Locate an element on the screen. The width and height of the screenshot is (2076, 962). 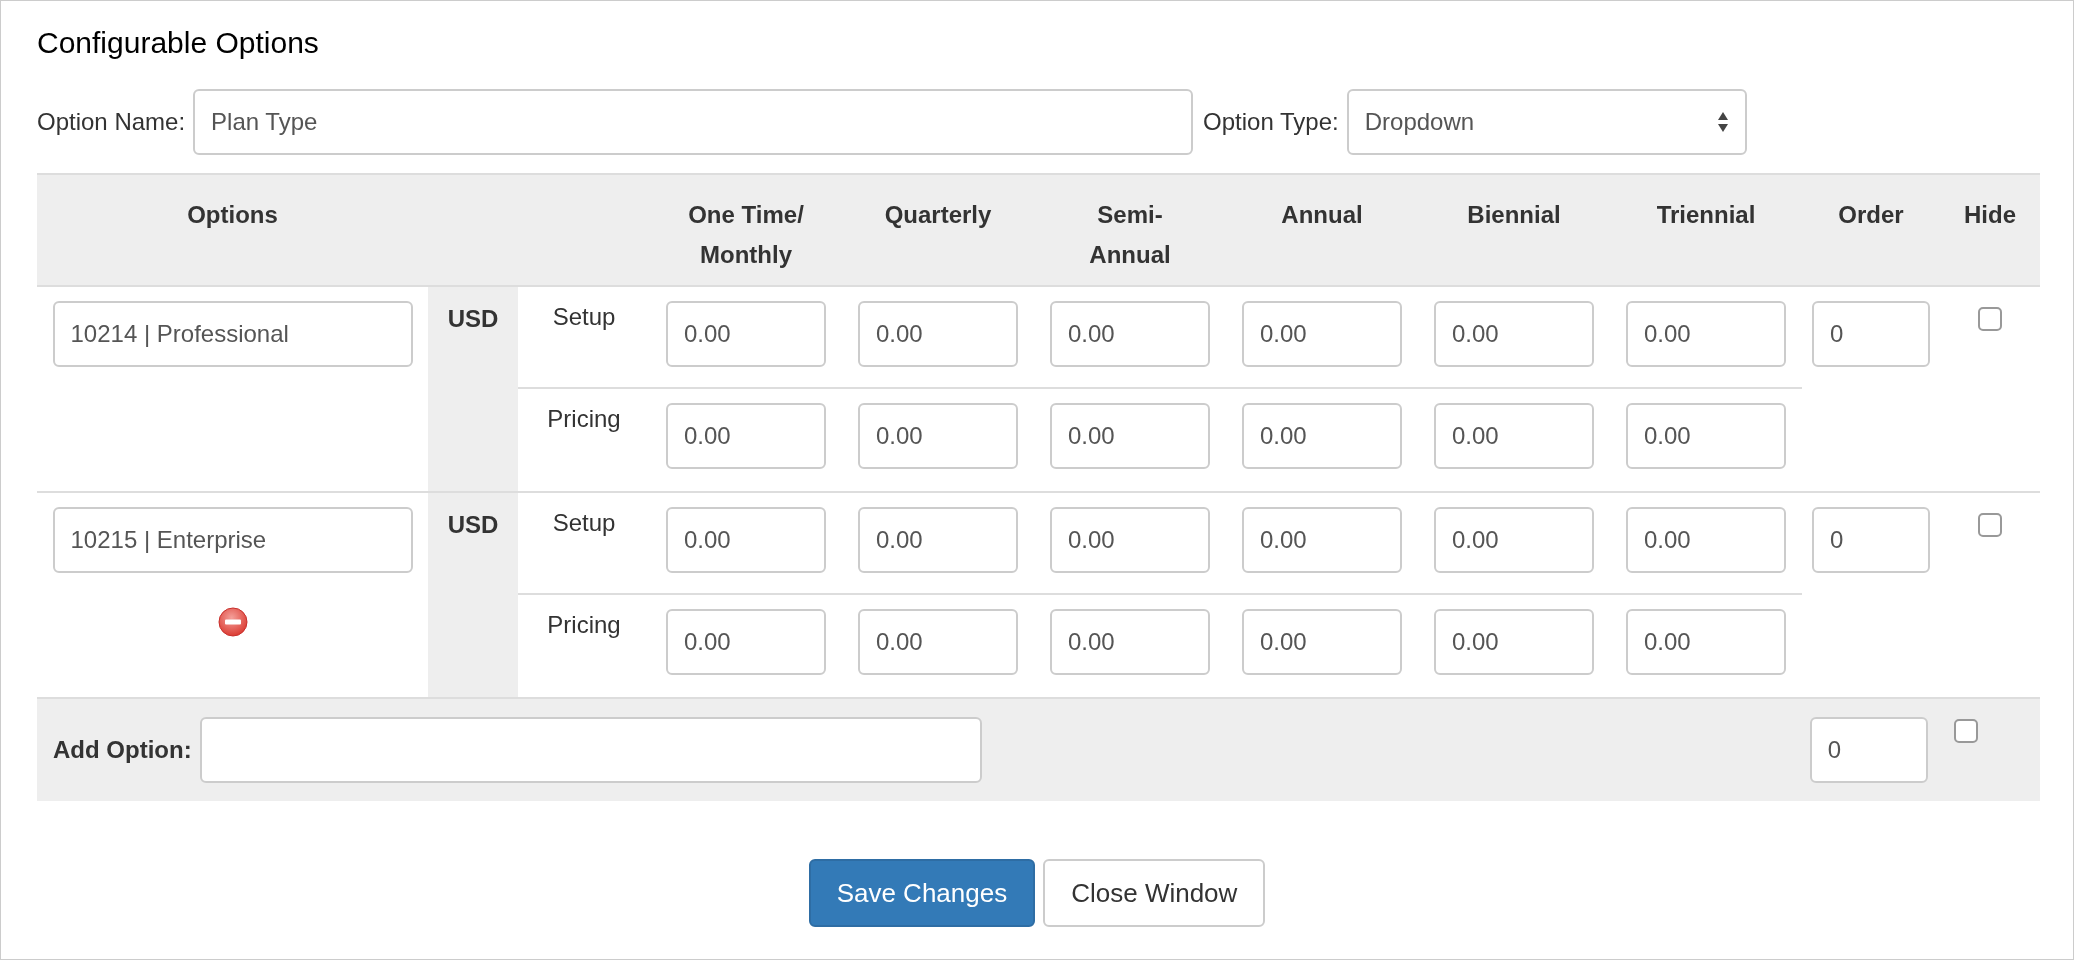
dialog-title: Configurable Options is located at coordinates (178, 43).